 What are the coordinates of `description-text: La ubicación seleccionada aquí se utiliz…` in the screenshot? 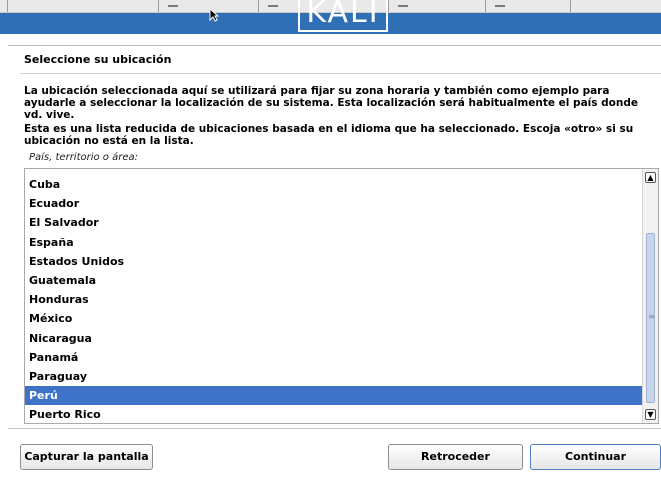 It's located at (331, 103).